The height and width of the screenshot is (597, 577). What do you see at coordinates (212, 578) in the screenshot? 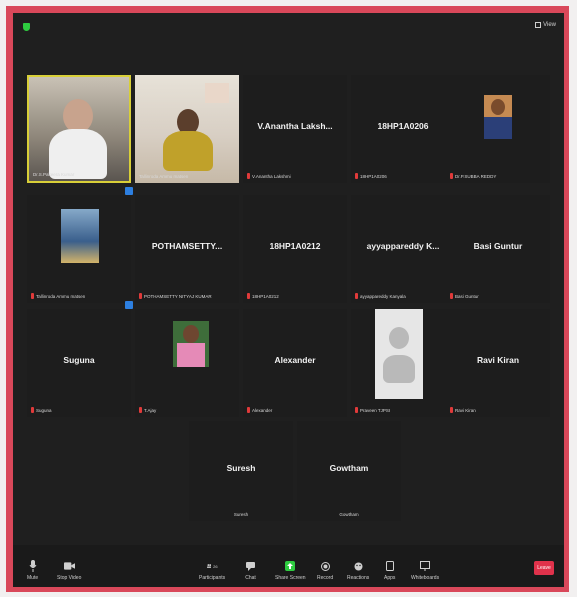
I see `participants-label: Participants` at bounding box center [212, 578].